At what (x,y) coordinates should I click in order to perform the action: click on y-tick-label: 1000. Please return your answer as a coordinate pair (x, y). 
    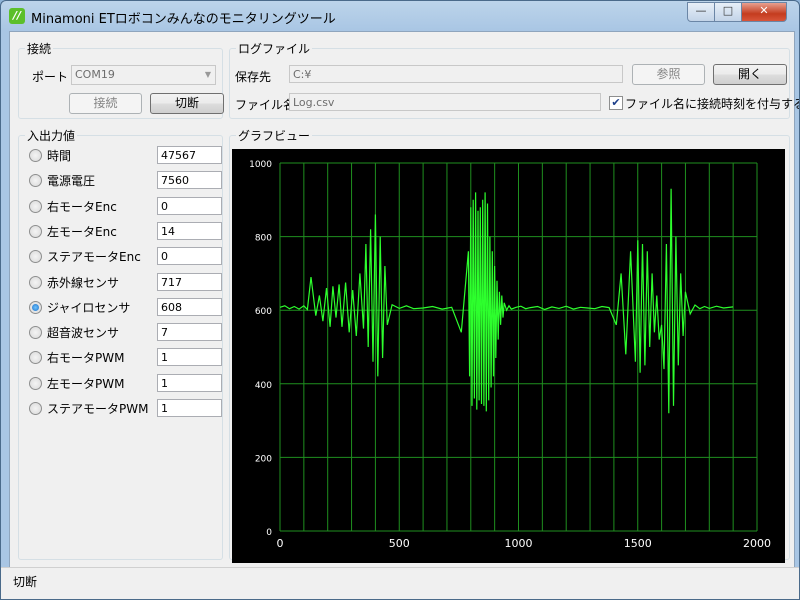
    Looking at the image, I should click on (260, 165).